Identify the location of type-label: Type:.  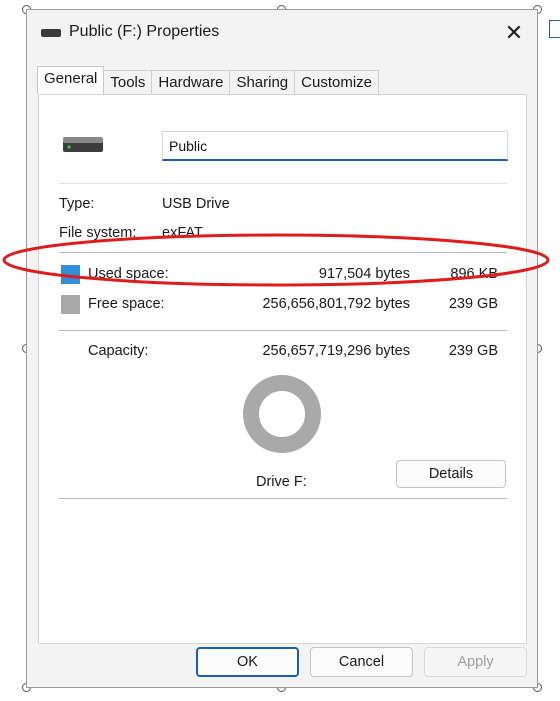
(77, 204).